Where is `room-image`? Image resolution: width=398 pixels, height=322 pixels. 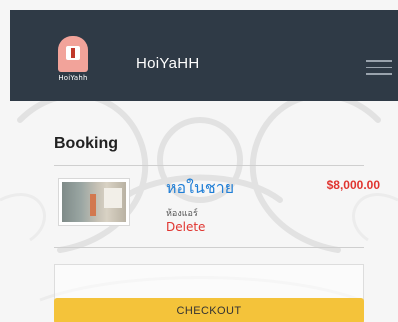 room-image is located at coordinates (94, 202).